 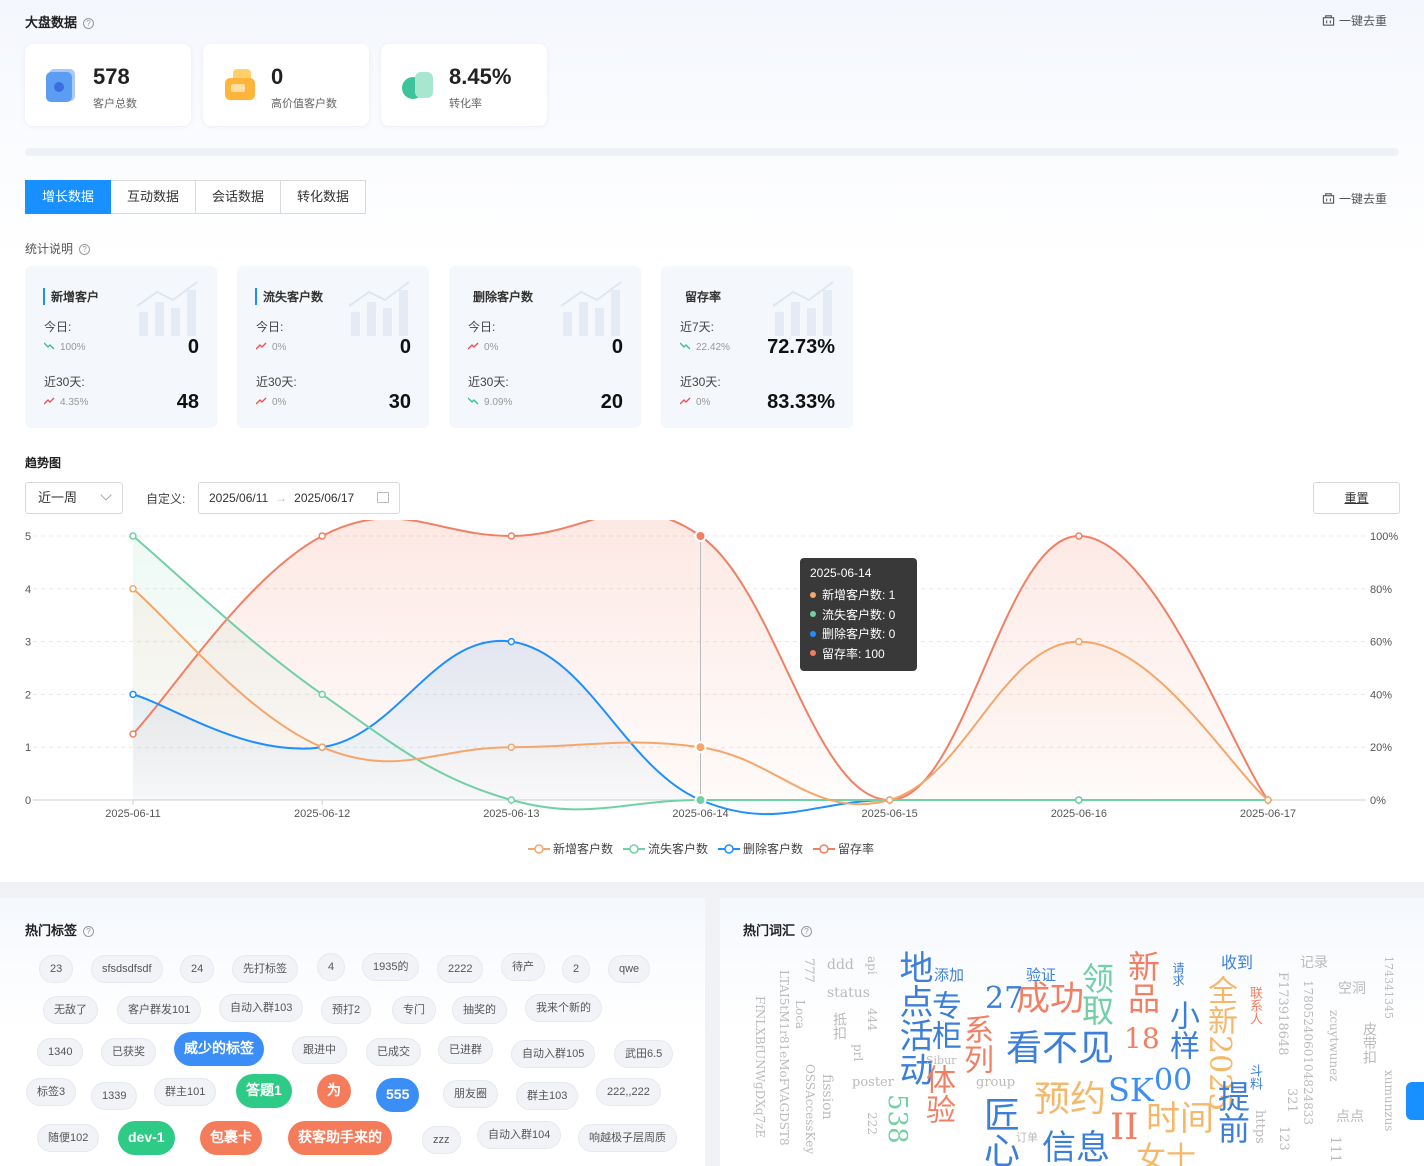 I want to click on tabs-dedup-button: 一键去重, so click(x=1354, y=198).